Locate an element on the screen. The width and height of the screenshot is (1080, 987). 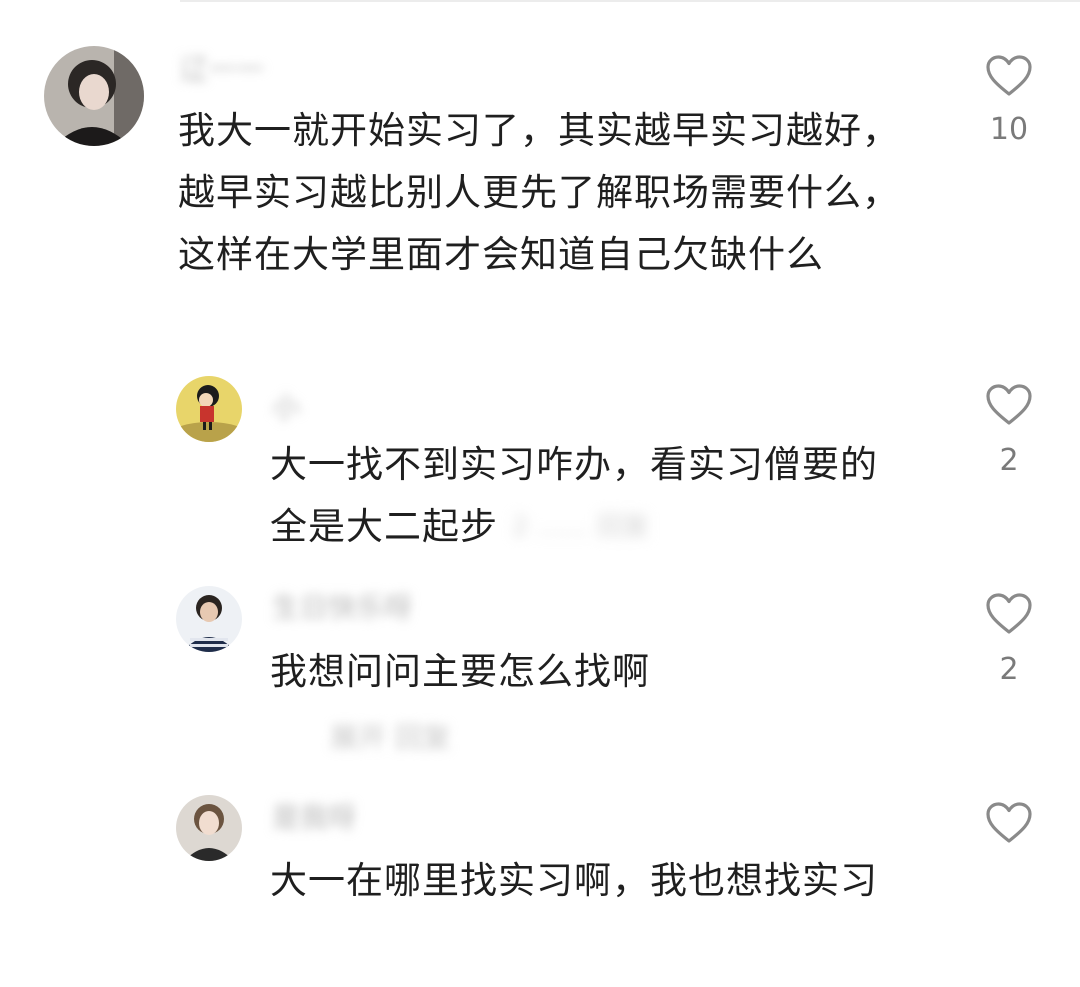
username: 生日快乐呀 is located at coordinates (342, 608).